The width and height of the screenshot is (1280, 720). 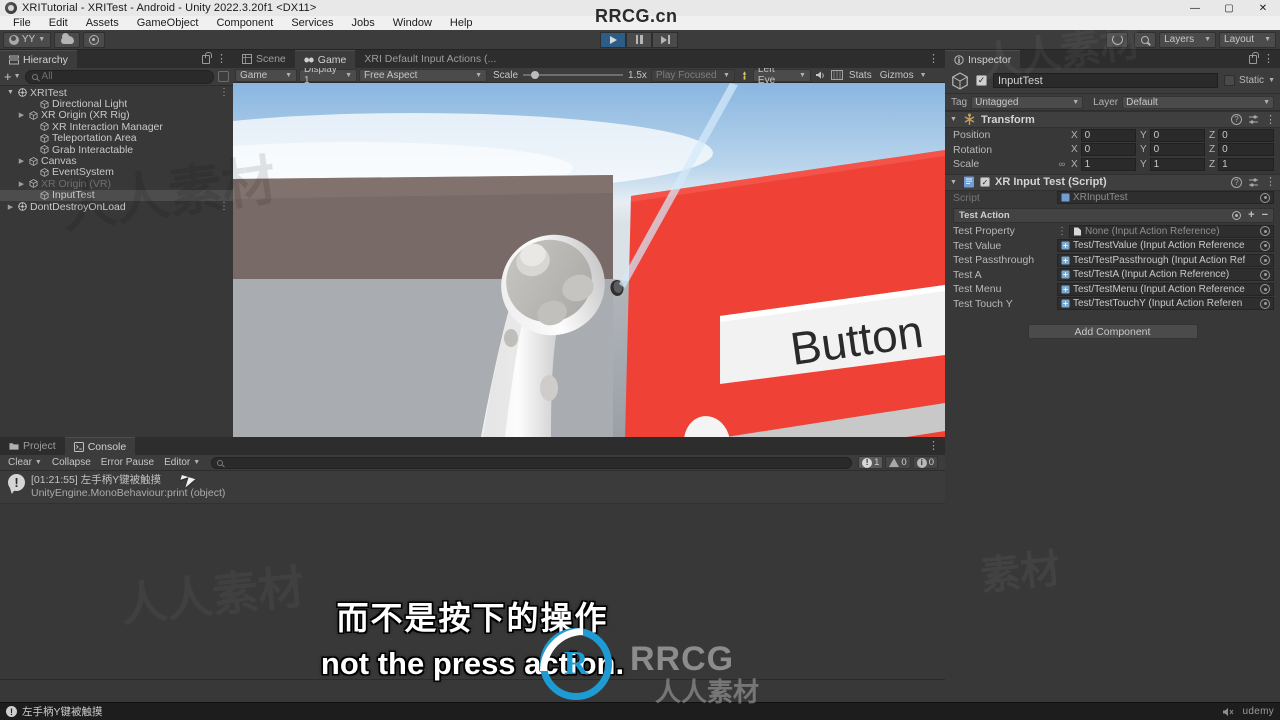 I want to click on scale-slider: Scale 1.5x, so click(x=570, y=75).